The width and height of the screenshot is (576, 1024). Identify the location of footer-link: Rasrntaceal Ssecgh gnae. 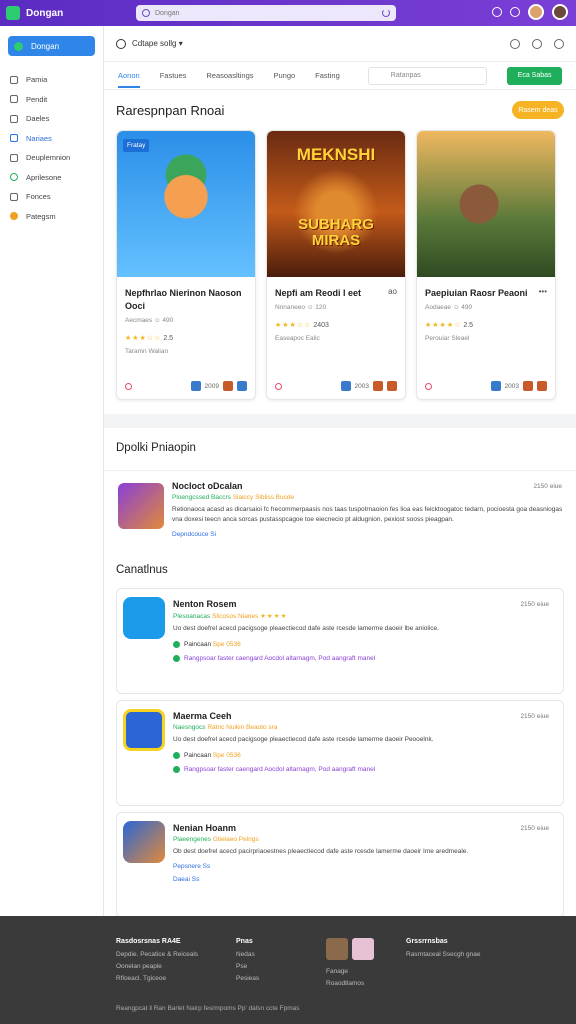
(443, 954).